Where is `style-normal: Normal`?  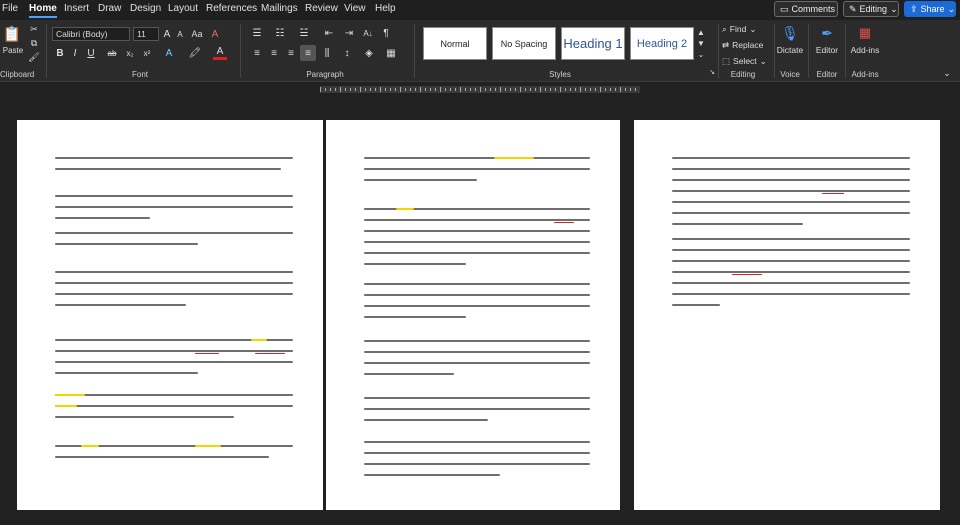 style-normal: Normal is located at coordinates (455, 43).